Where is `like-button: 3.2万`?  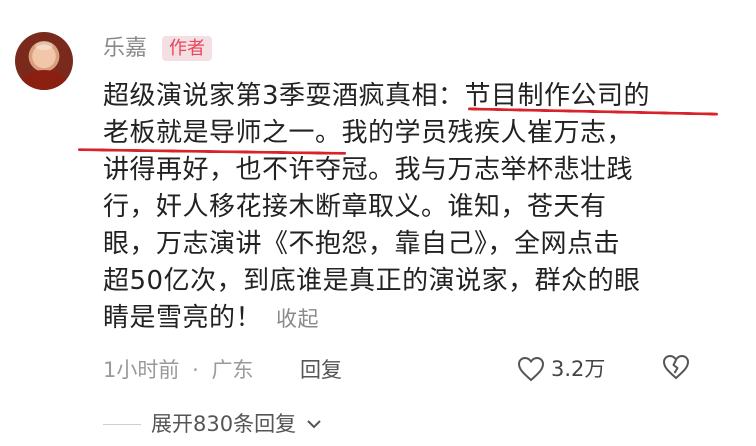 like-button: 3.2万 is located at coordinates (561, 369).